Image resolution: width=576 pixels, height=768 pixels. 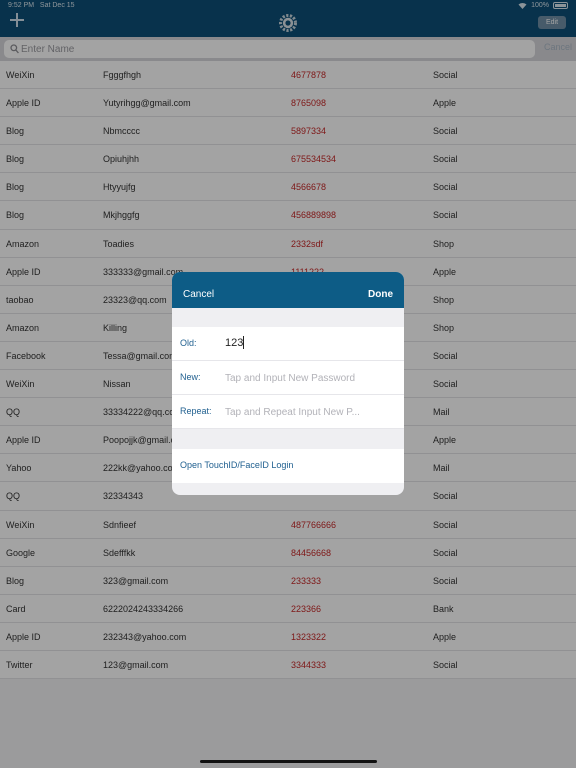 I want to click on repeat-label: Repeat:, so click(x=196, y=411).